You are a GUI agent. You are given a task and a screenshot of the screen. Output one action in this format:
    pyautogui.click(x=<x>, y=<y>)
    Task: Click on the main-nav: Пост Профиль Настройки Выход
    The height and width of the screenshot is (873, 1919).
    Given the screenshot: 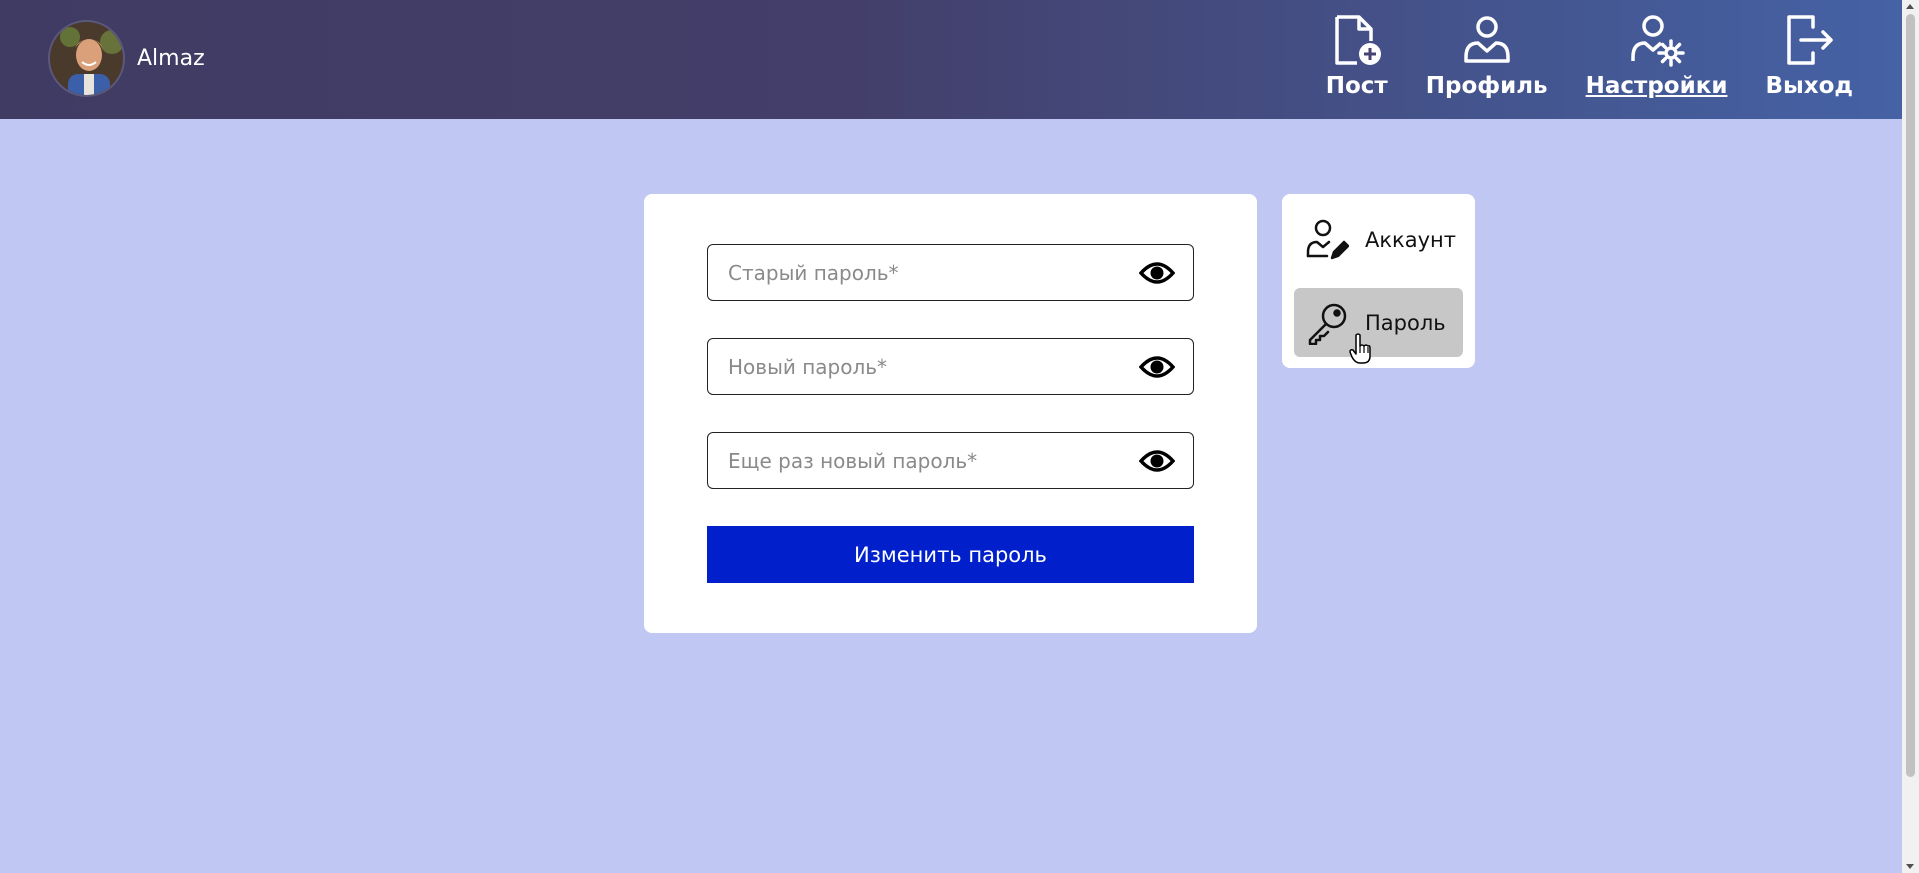 What is the action you would take?
    pyautogui.click(x=1589, y=55)
    